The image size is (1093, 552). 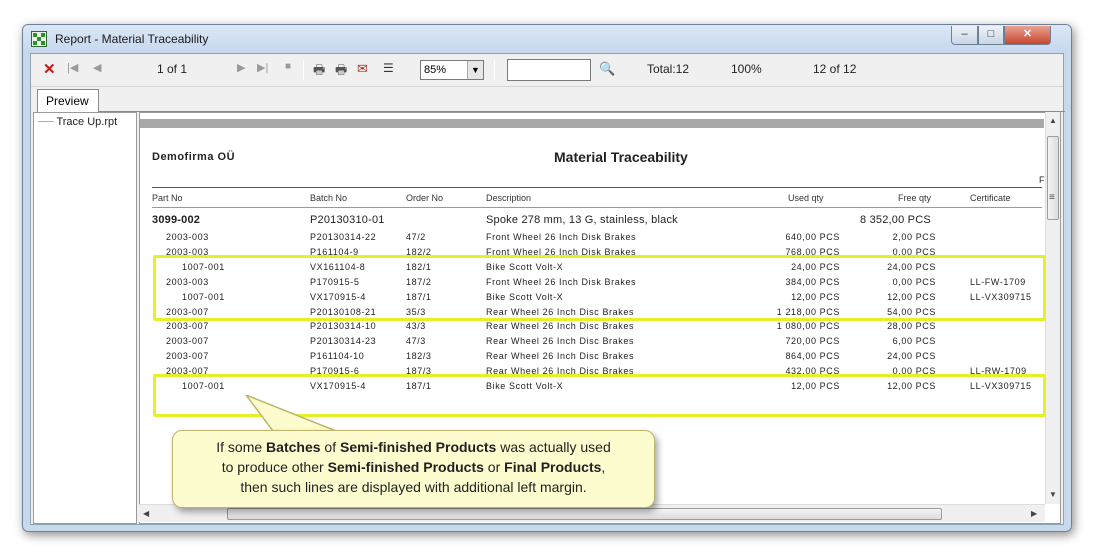 I want to click on cell-used-qty: 1 080,00 PCS, so click(x=808, y=326).